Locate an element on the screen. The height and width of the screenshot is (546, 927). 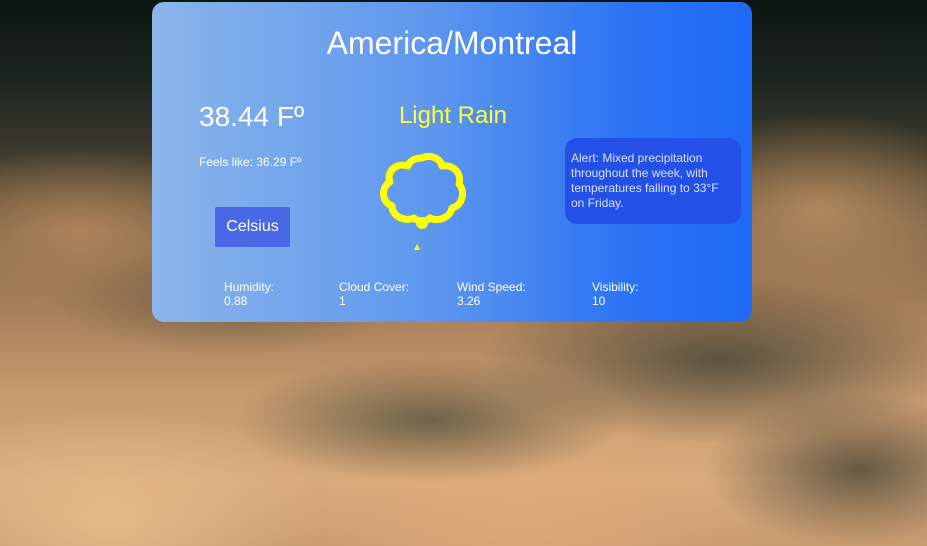
stat-visibility: Visibility: 10 is located at coordinates (615, 294).